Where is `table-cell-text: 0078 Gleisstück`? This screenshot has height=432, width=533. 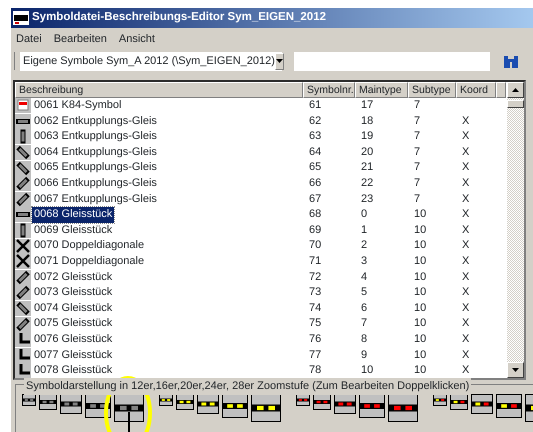
table-cell-text: 0078 Gleisstück is located at coordinates (73, 370).